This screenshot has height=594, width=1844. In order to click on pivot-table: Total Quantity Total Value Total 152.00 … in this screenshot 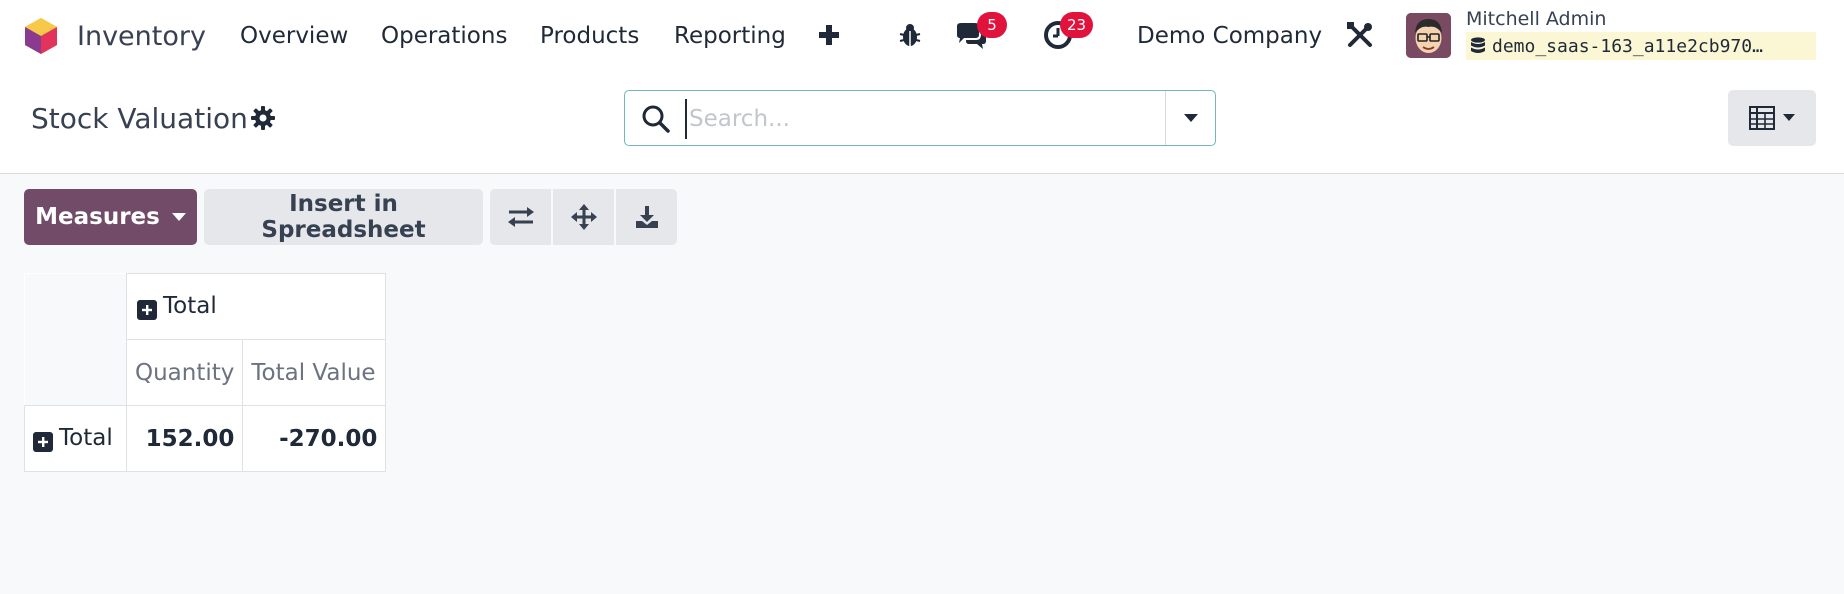, I will do `click(205, 372)`.